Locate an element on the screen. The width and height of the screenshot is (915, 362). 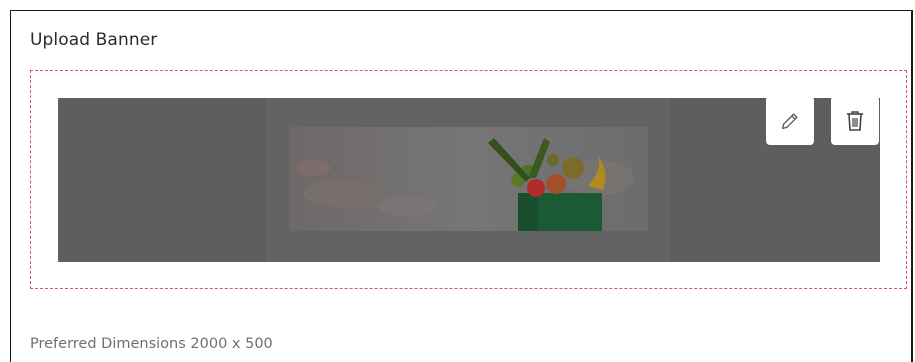
pencil-icon is located at coordinates (790, 120).